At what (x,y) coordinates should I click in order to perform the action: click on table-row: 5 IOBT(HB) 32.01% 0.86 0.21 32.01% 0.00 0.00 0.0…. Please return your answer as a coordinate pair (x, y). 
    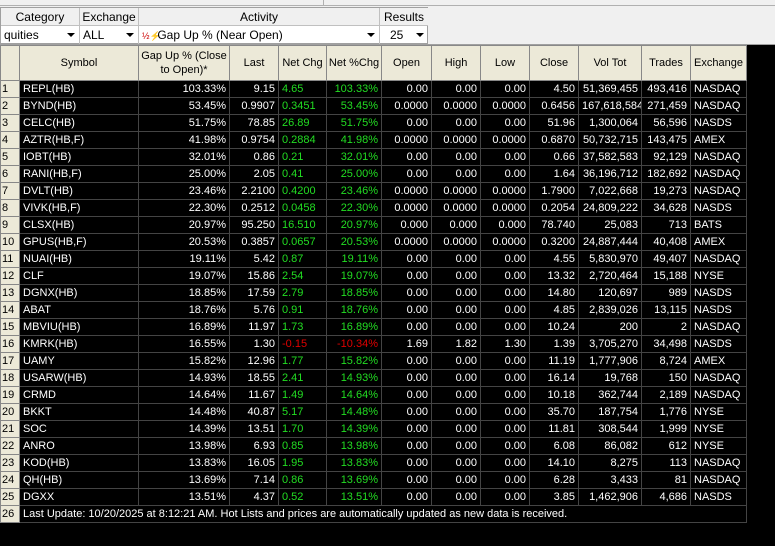
    Looking at the image, I should click on (373, 157).